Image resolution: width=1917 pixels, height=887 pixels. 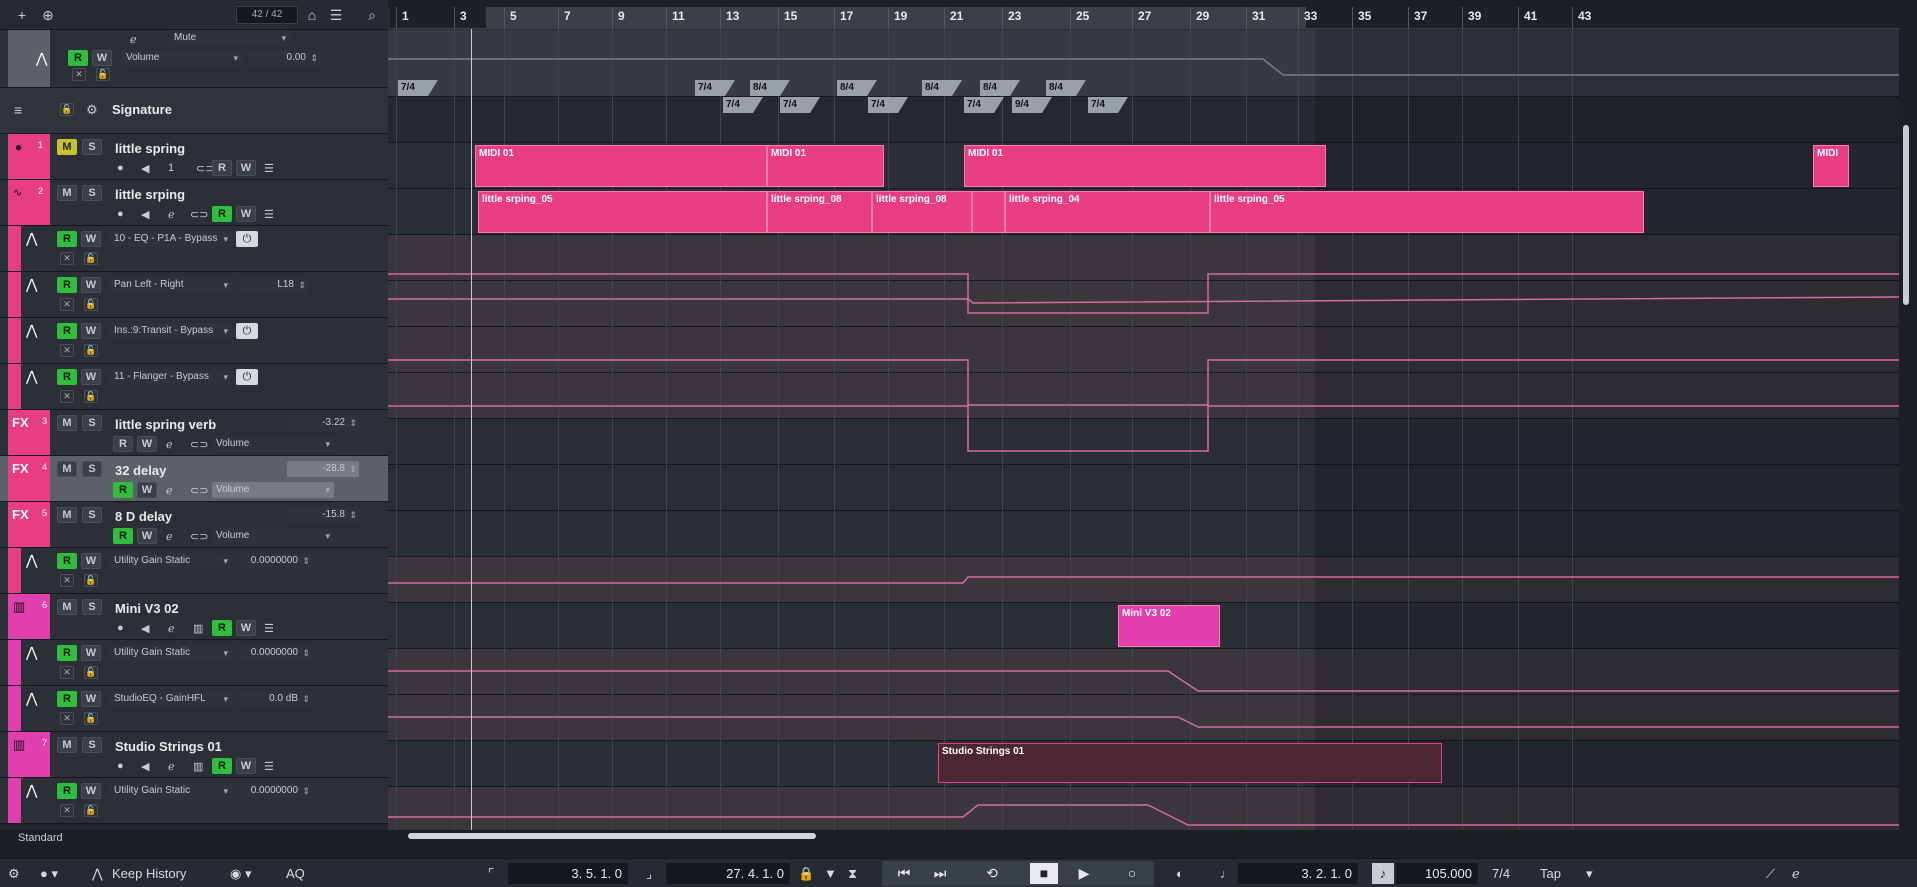 I want to click on gear-icon: ⚙, so click(x=92, y=110).